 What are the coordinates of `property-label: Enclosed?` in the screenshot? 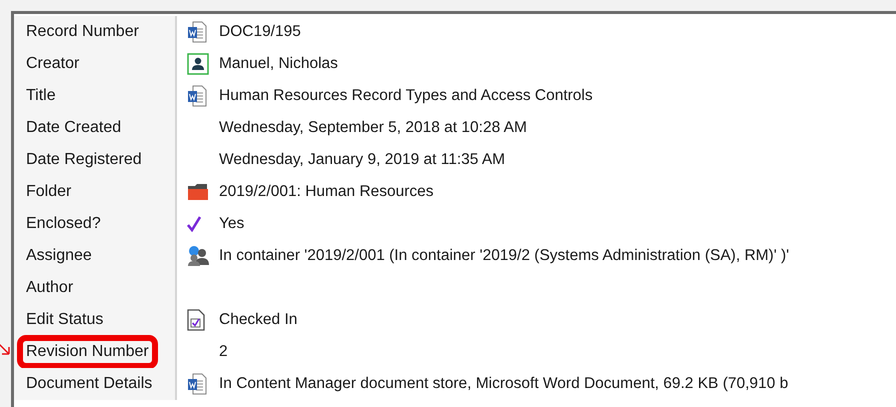 It's located at (63, 224).